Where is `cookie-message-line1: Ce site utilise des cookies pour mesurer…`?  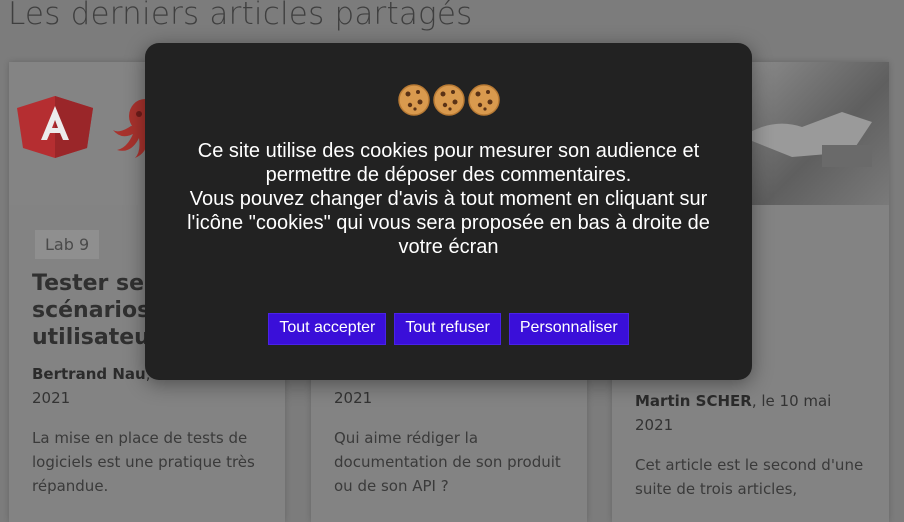
cookie-message-line1: Ce site utilise des cookies pour mesurer… is located at coordinates (448, 163).